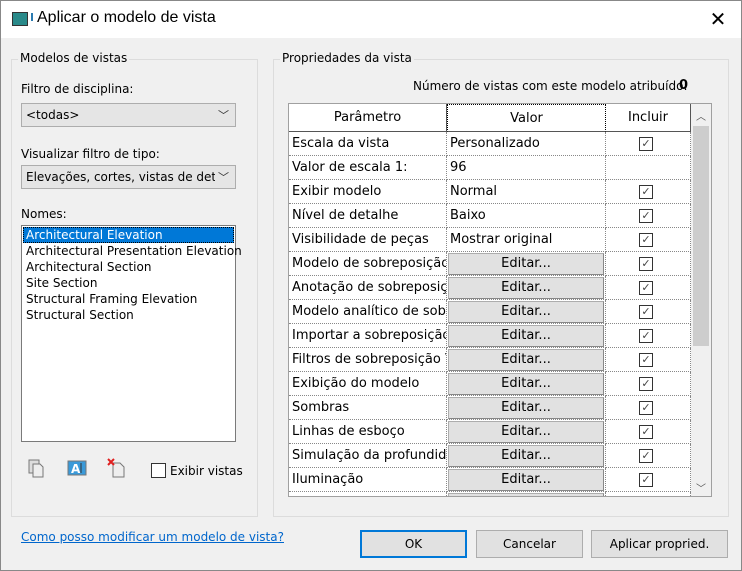 Image resolution: width=742 pixels, height=571 pixels. I want to click on scroll-down-icon: ﹀, so click(701, 487).